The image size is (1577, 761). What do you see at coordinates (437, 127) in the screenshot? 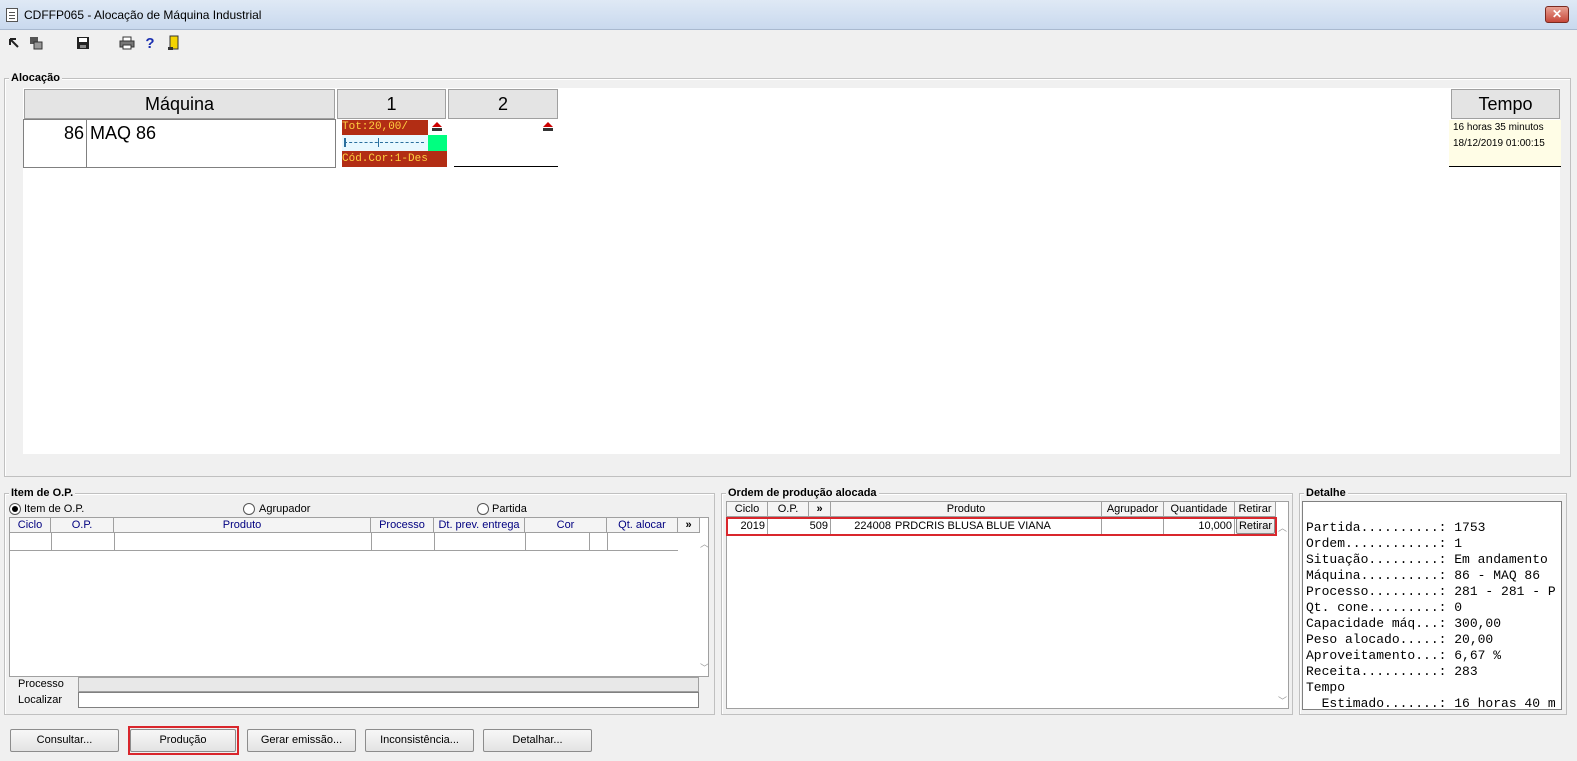
I see `slot-1-eject-icon` at bounding box center [437, 127].